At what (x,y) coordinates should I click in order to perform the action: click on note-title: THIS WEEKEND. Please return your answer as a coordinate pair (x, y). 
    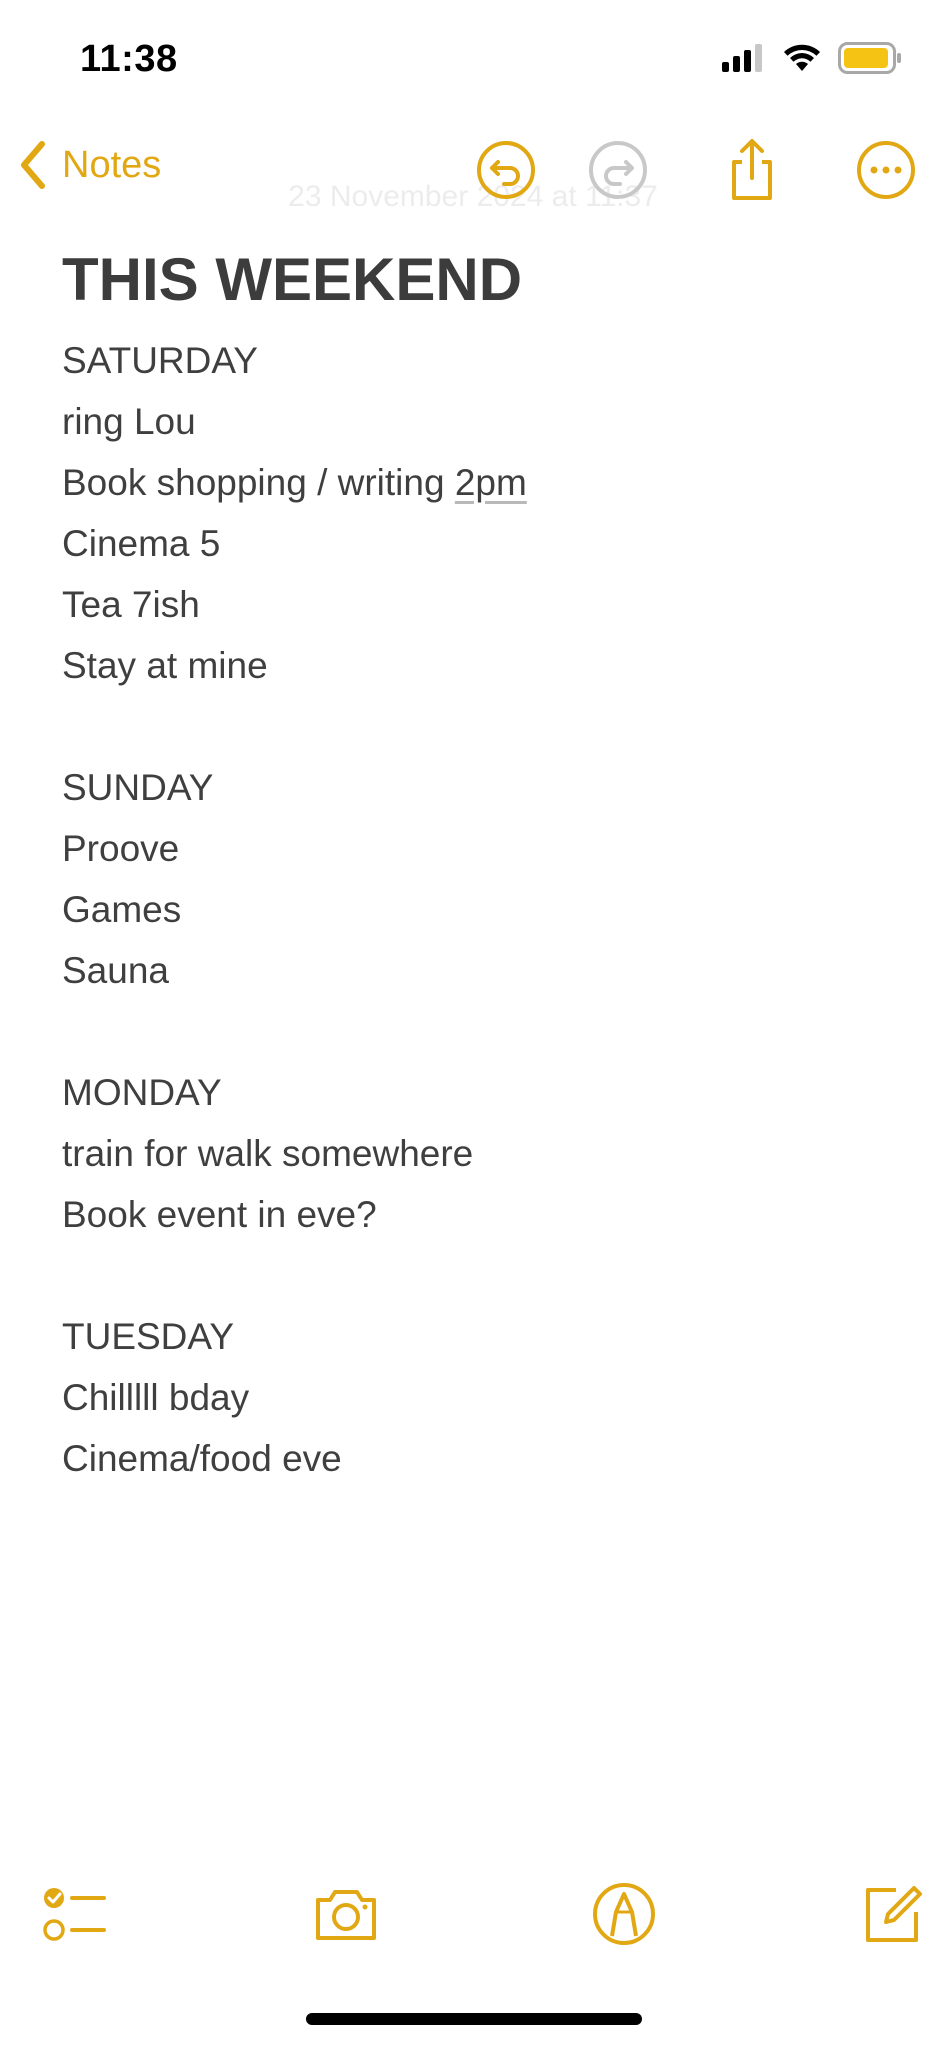
    Looking at the image, I should click on (292, 279).